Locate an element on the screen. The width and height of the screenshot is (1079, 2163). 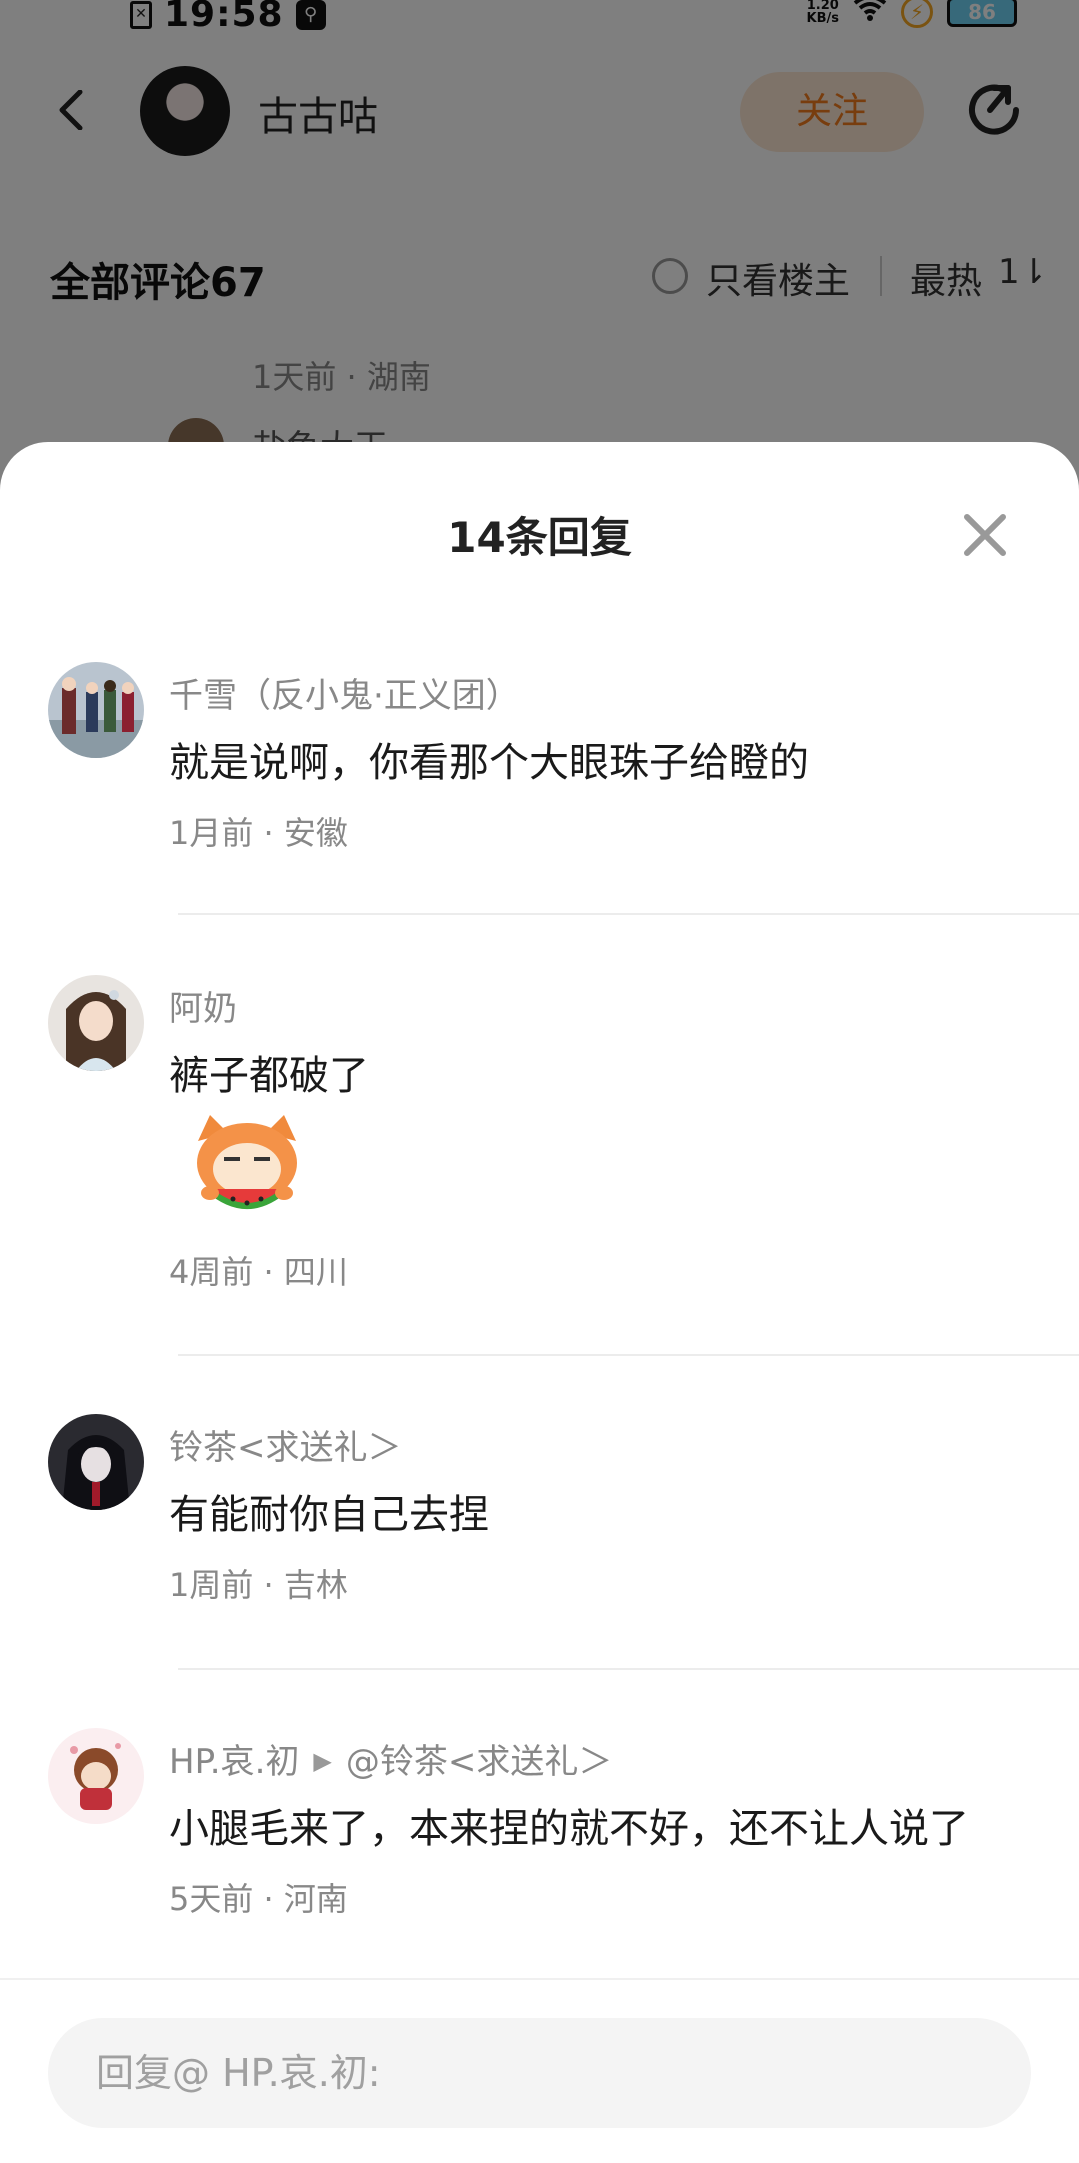
close-icon is located at coordinates (985, 535).